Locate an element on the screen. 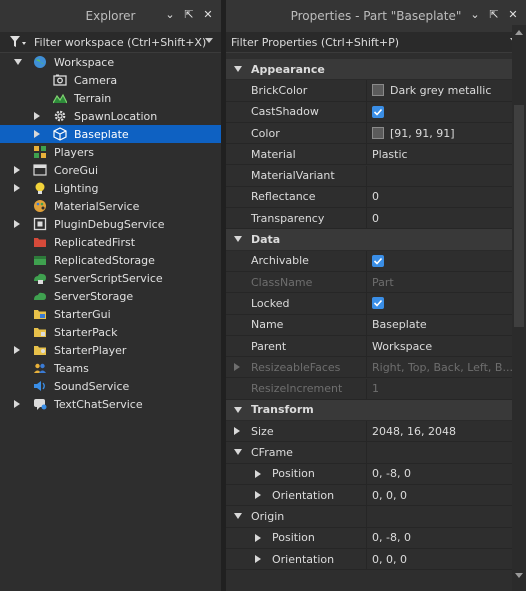 The image size is (526, 591). properties-filter: Filter Properties (Ctrl+Shift+P) is located at coordinates (376, 42).